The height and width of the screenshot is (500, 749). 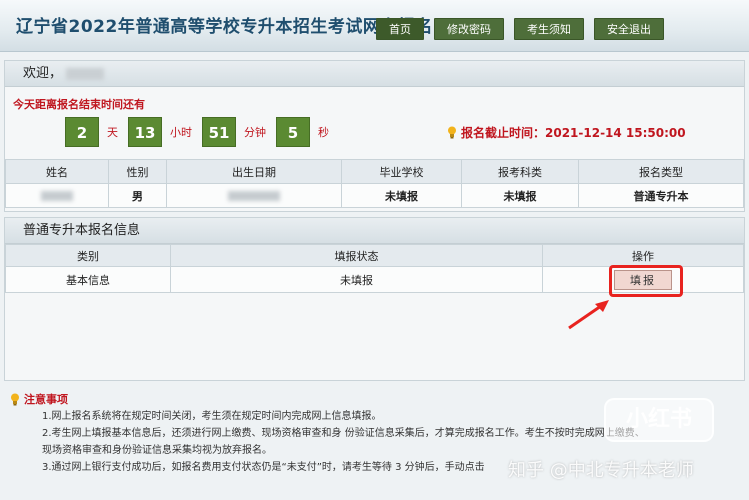 I want to click on nav-change-password-button: 修改密码, so click(x=469, y=29).